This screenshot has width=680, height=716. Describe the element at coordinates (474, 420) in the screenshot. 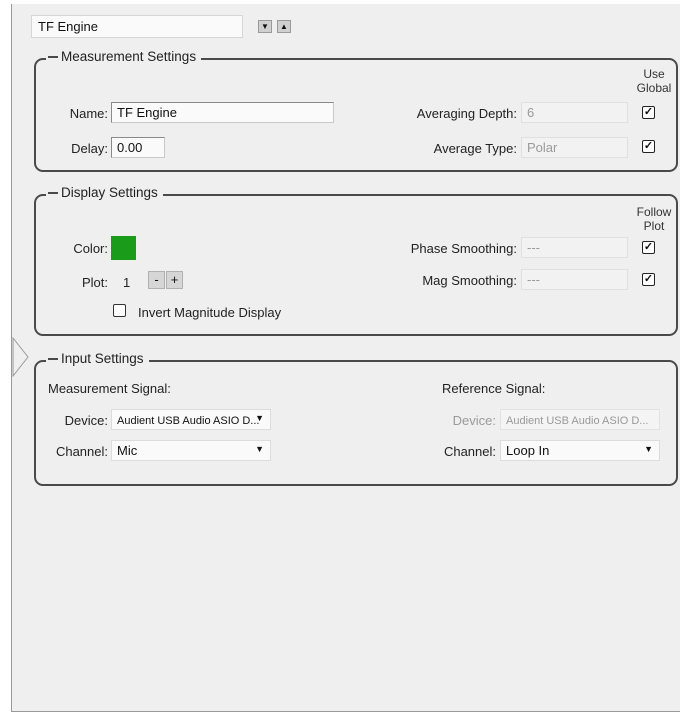

I see `ref-device-label: Device:` at that location.